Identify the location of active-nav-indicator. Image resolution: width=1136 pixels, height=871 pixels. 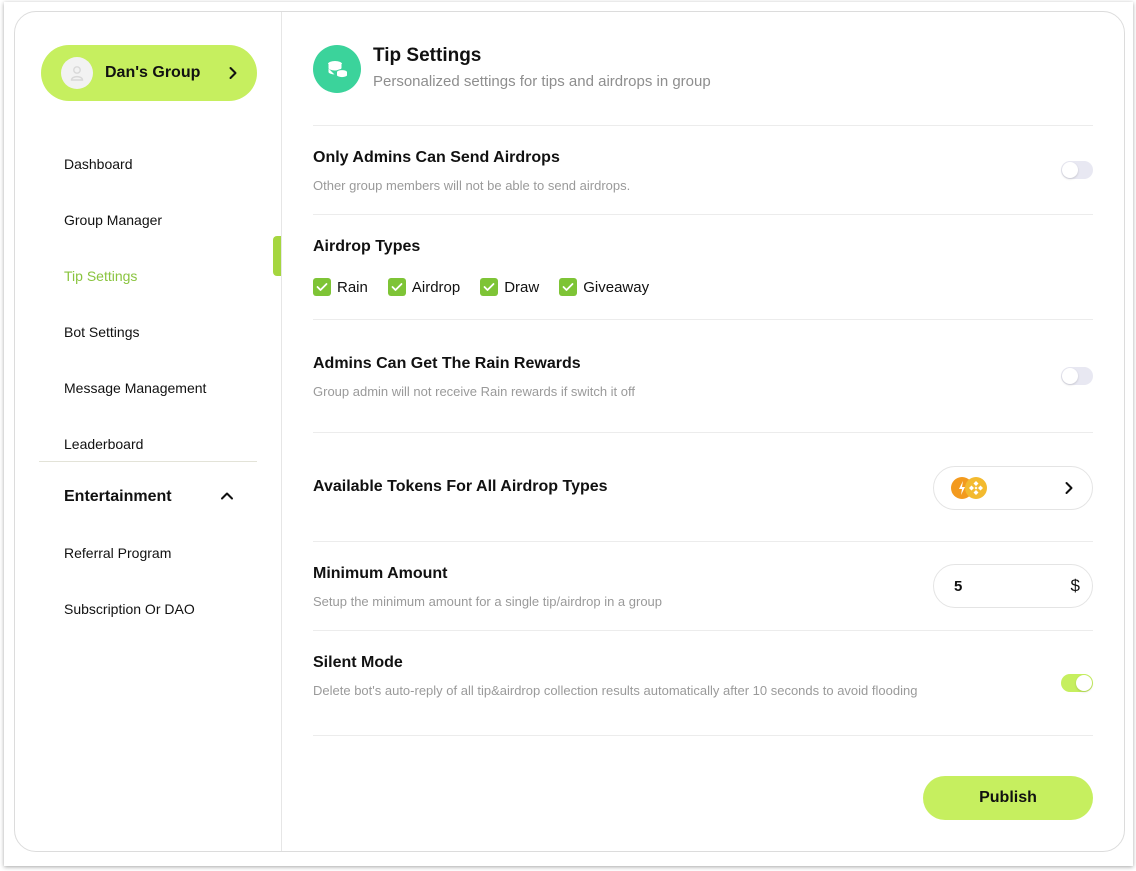
(277, 256).